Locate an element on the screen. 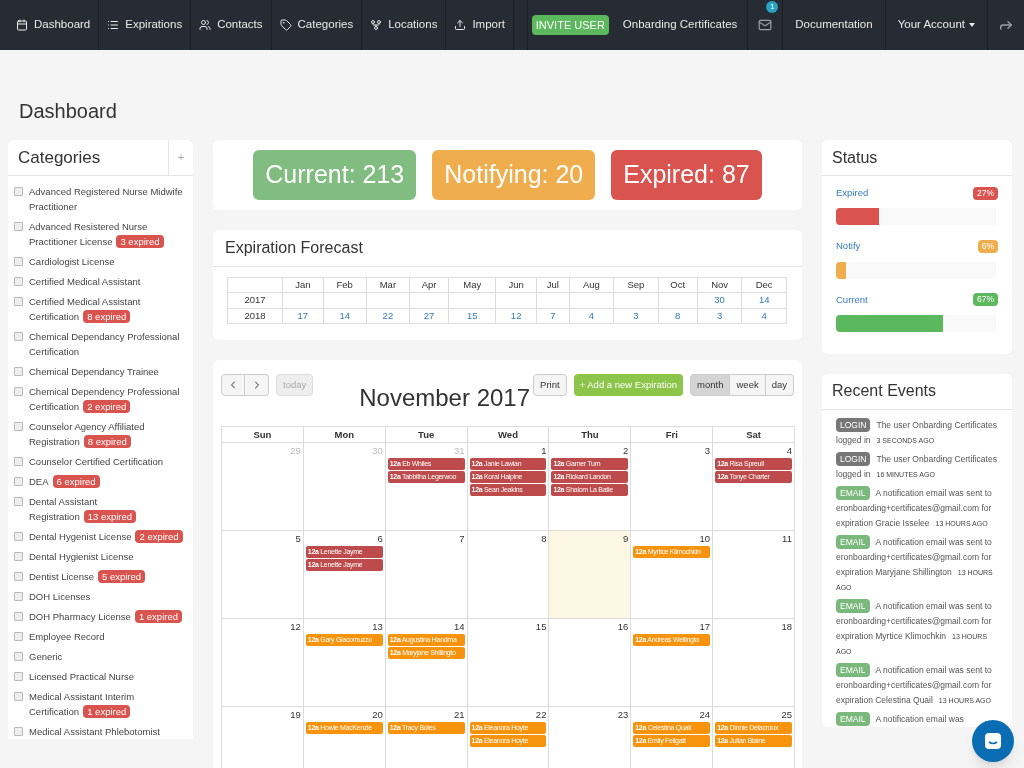  day-cell: 12 is located at coordinates (263, 662).